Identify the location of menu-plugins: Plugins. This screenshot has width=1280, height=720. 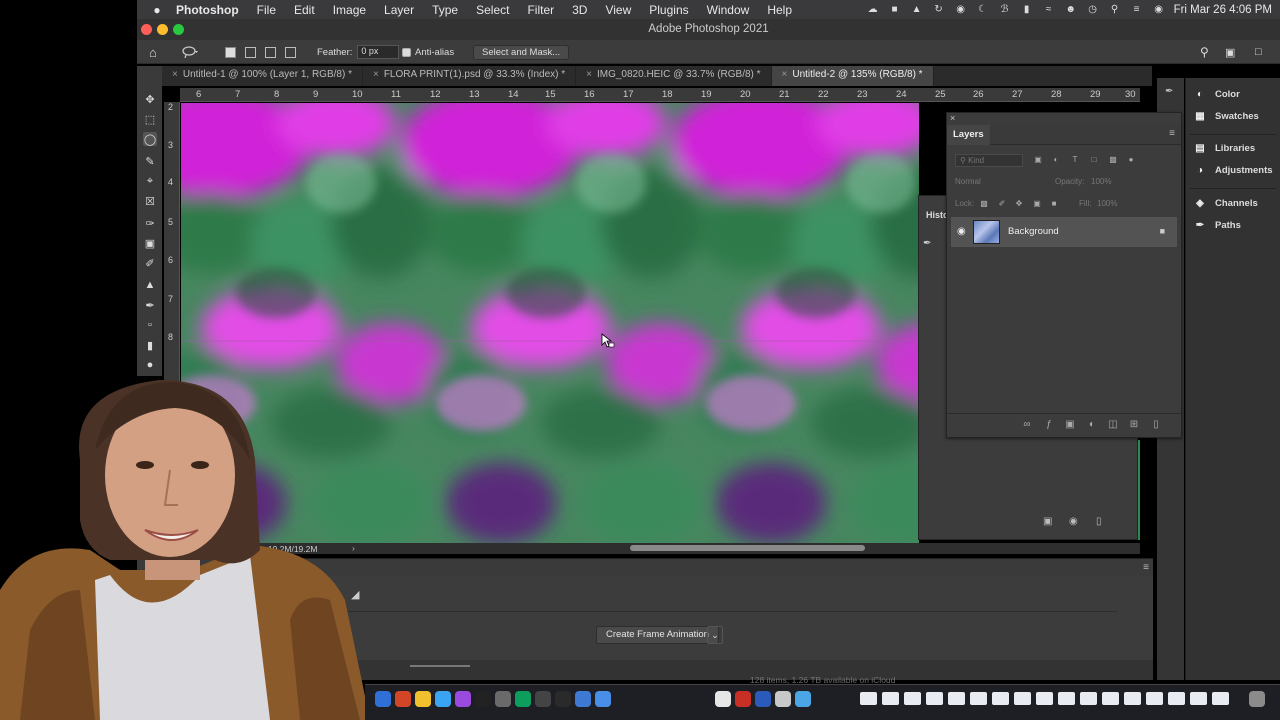
(668, 10).